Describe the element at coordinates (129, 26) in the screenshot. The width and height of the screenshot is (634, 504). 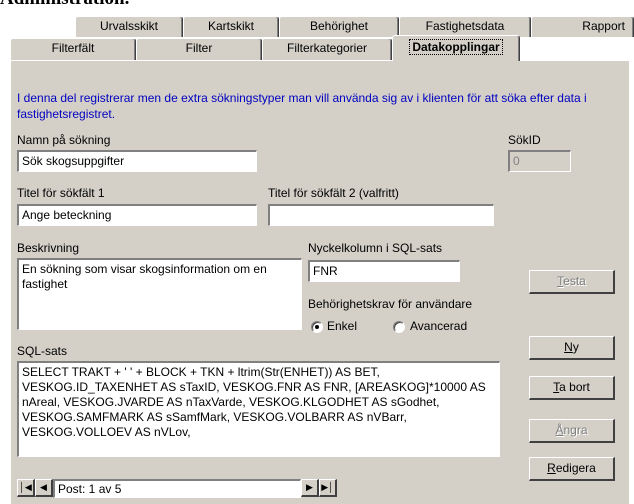
I see `tab-urvalsskikt: Urvalsskikt` at that location.